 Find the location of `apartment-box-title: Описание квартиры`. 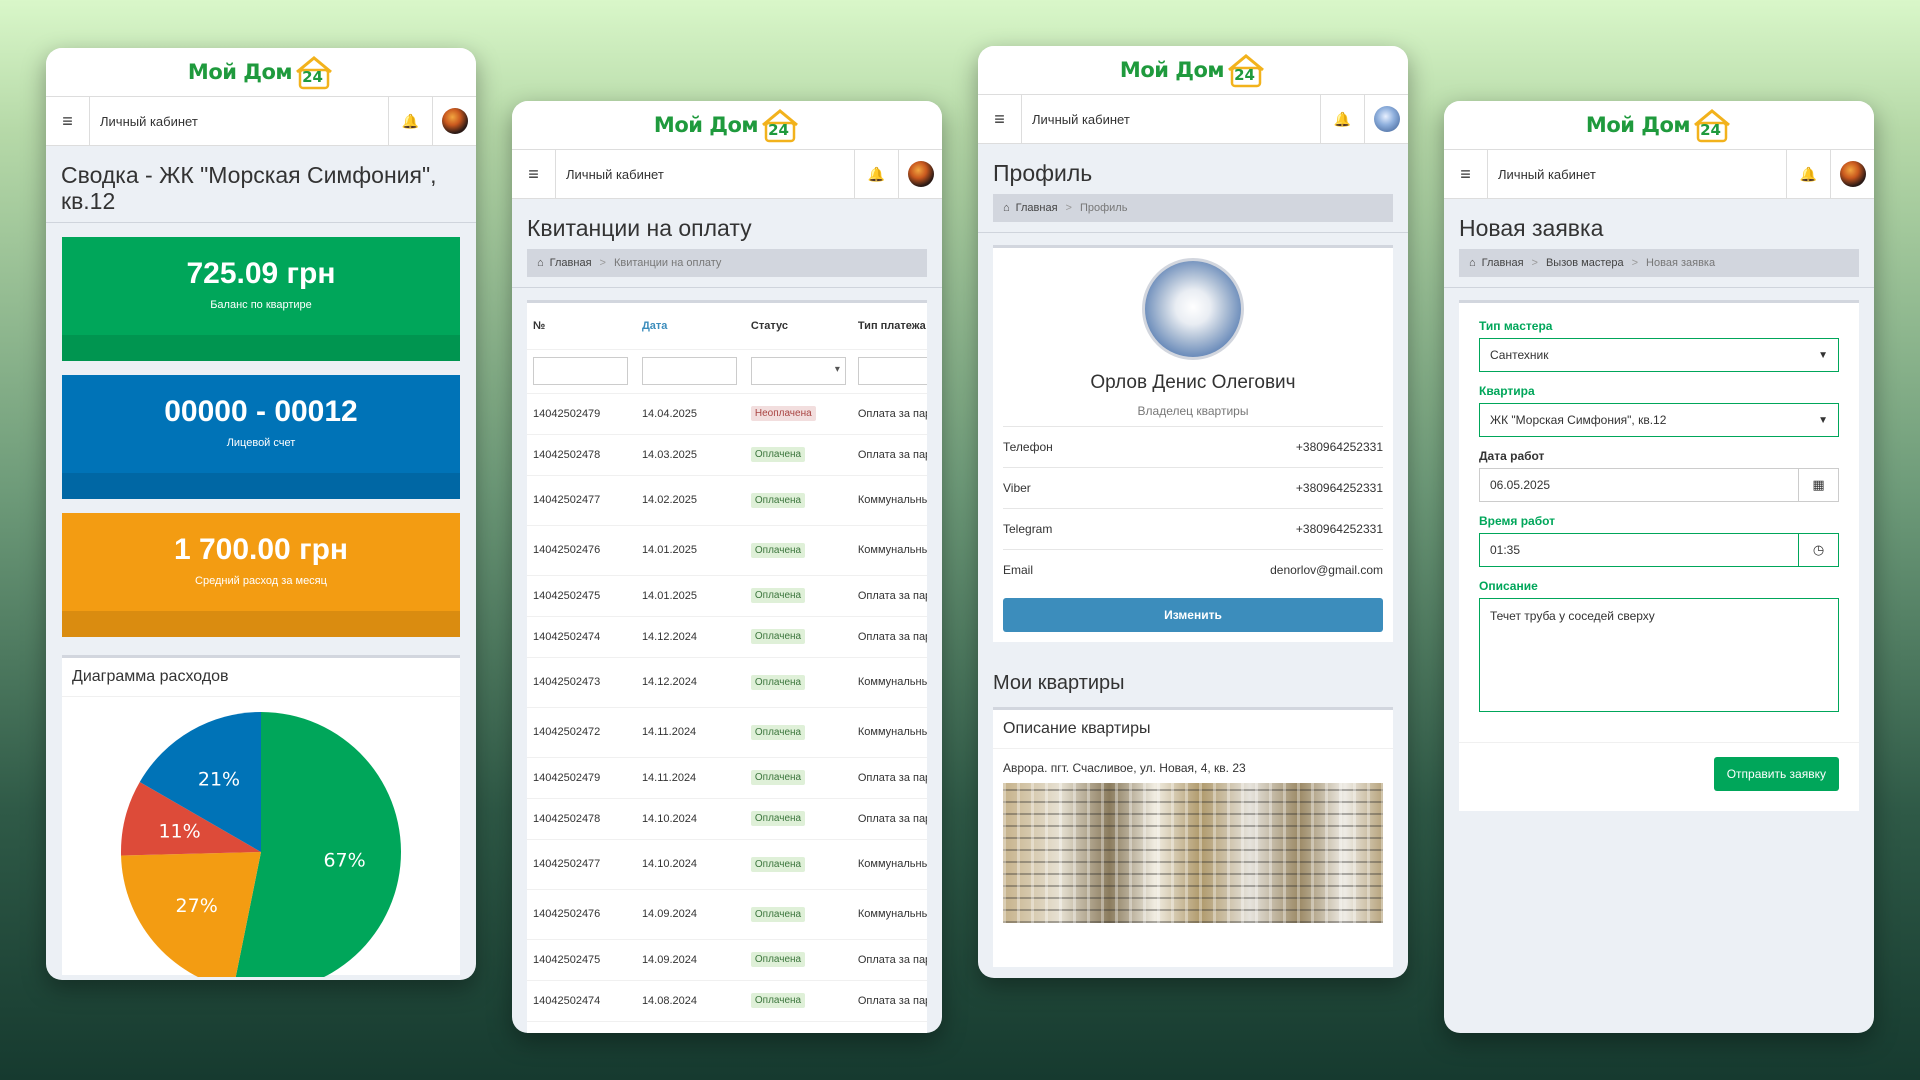

apartment-box-title: Описание квартиры is located at coordinates (1193, 729).